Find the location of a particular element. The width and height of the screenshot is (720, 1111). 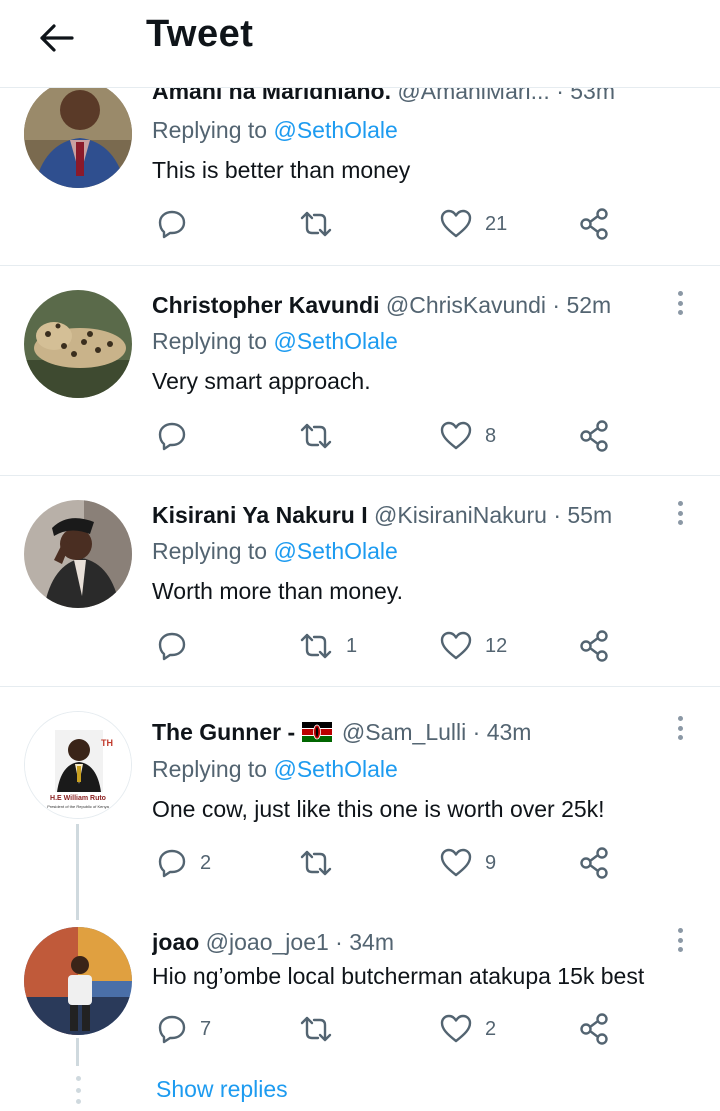

tweet-actions: 21 is located at coordinates (412, 224).